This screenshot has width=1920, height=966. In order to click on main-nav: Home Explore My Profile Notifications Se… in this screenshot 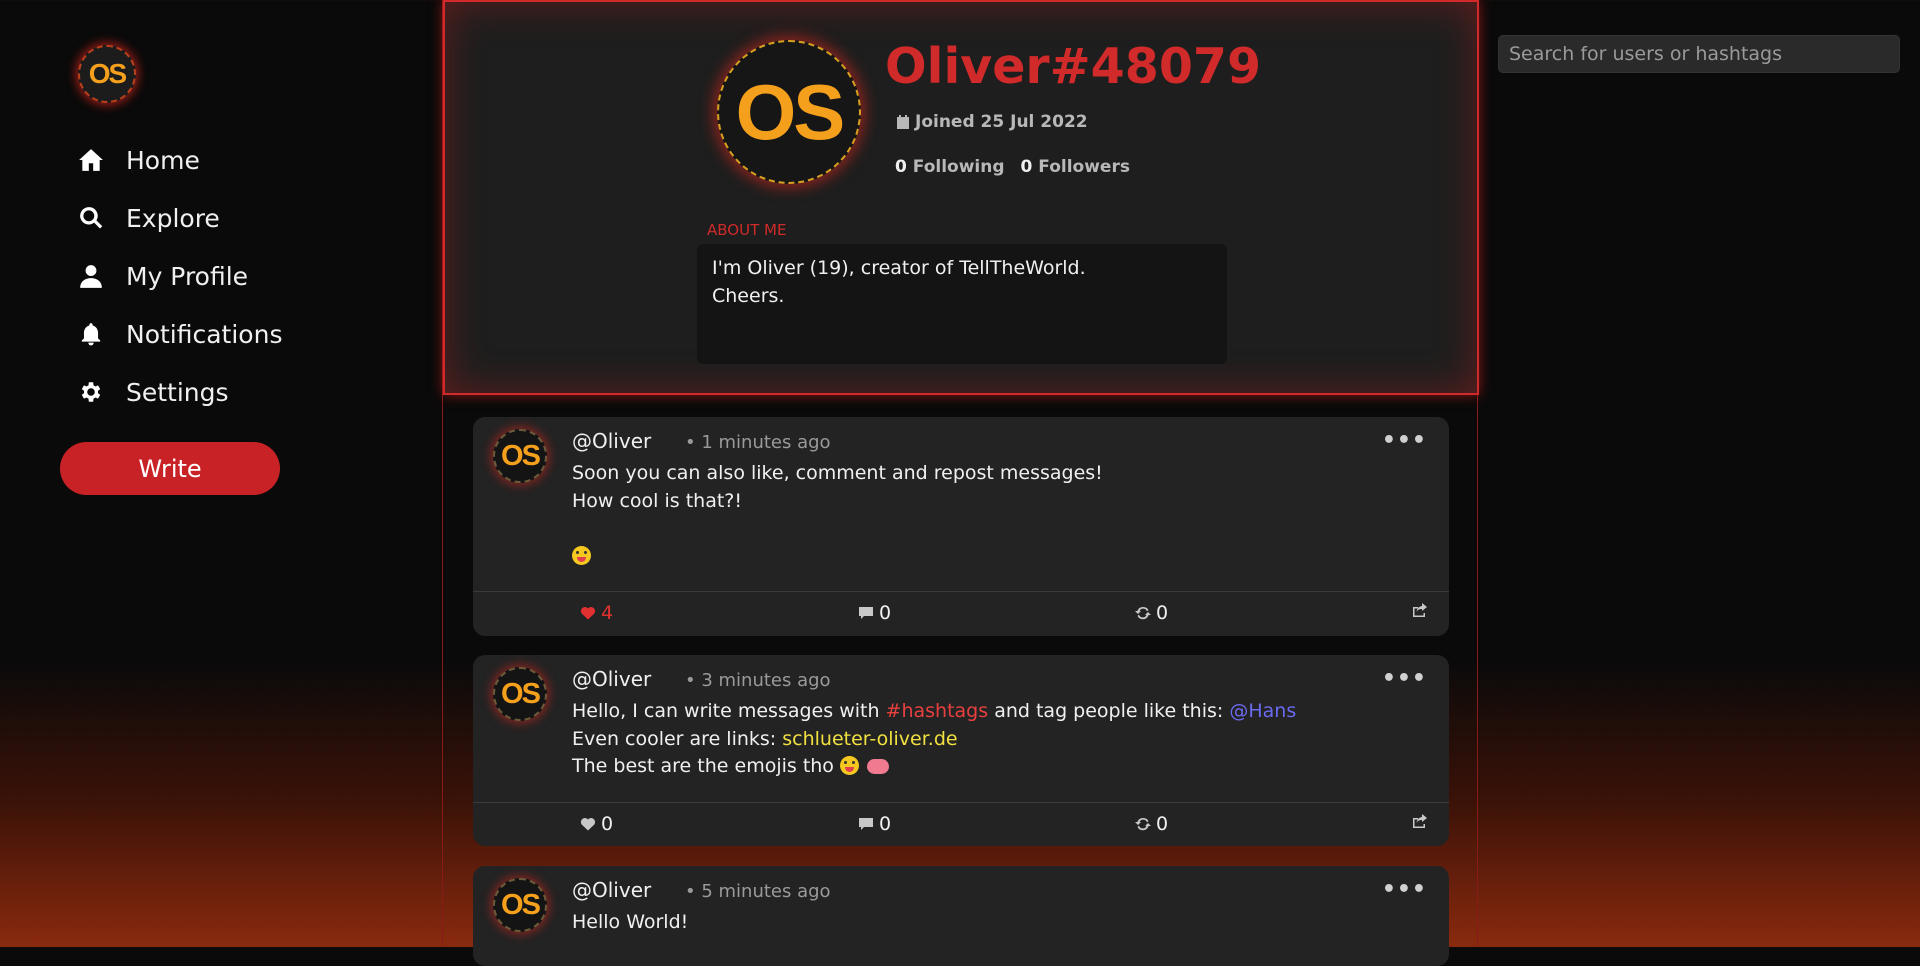, I will do `click(180, 276)`.